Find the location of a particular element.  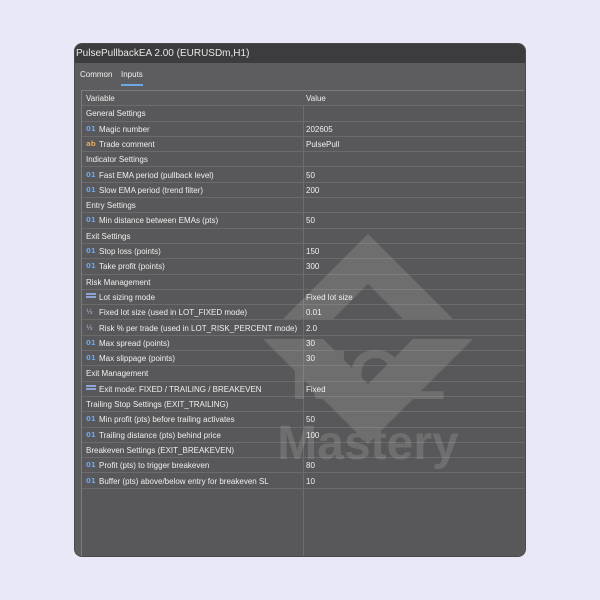

section-title: Indicator Settings is located at coordinates (117, 160).